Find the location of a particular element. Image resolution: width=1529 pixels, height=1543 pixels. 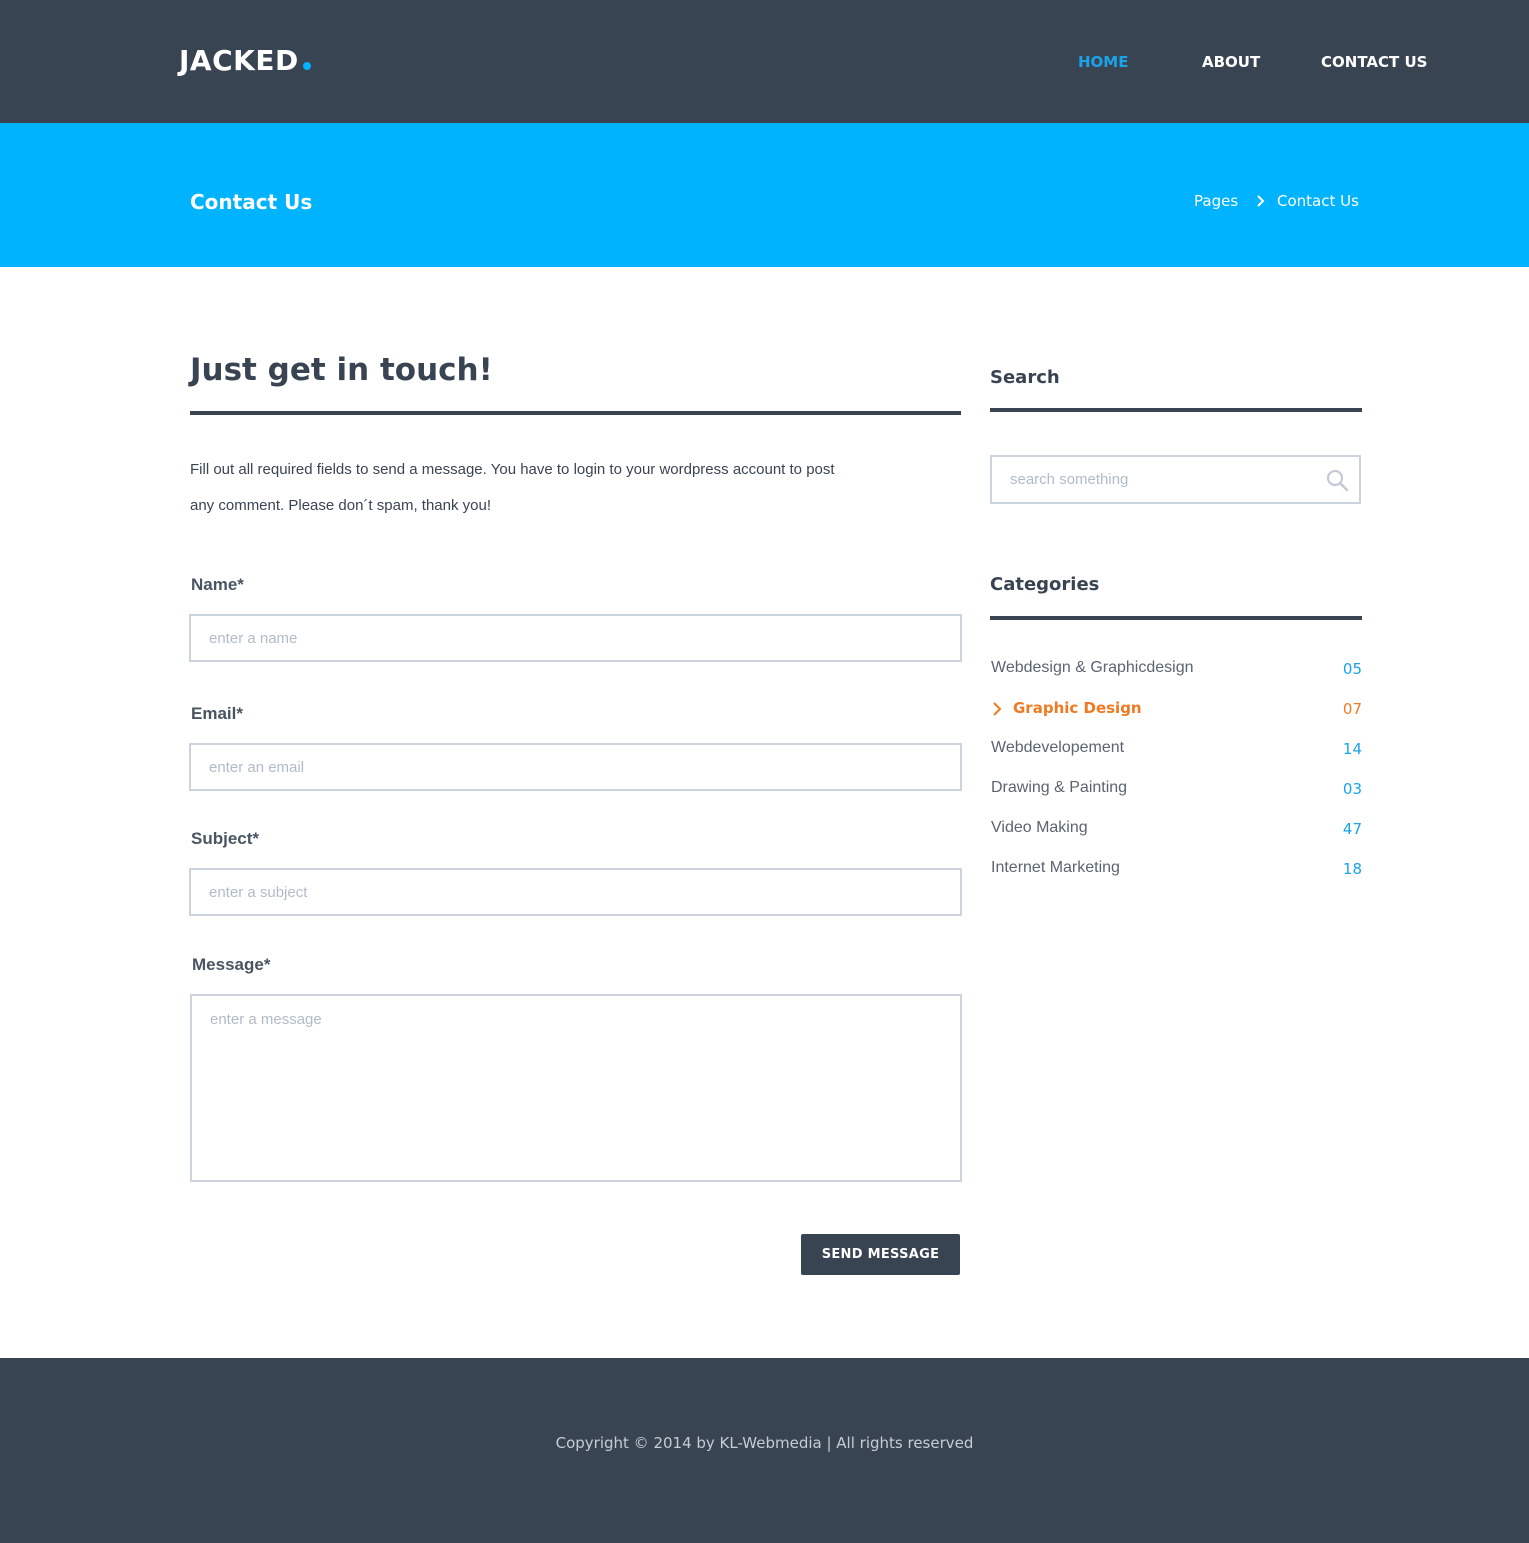

logo-text: JACKED is located at coordinates (239, 60).